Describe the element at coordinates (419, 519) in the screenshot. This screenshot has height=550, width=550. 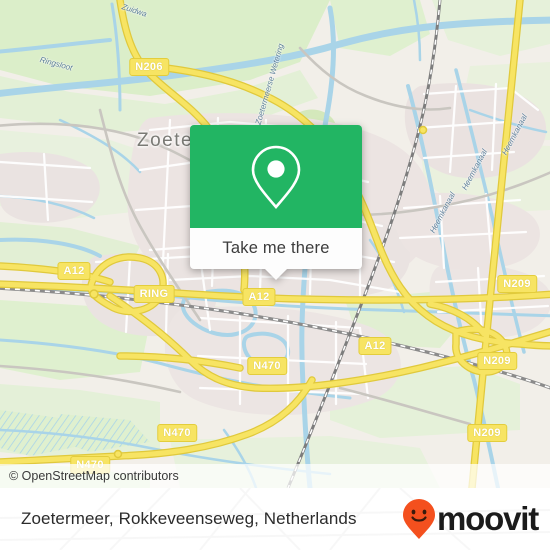
I see `moovit-smiley-pin-icon` at that location.